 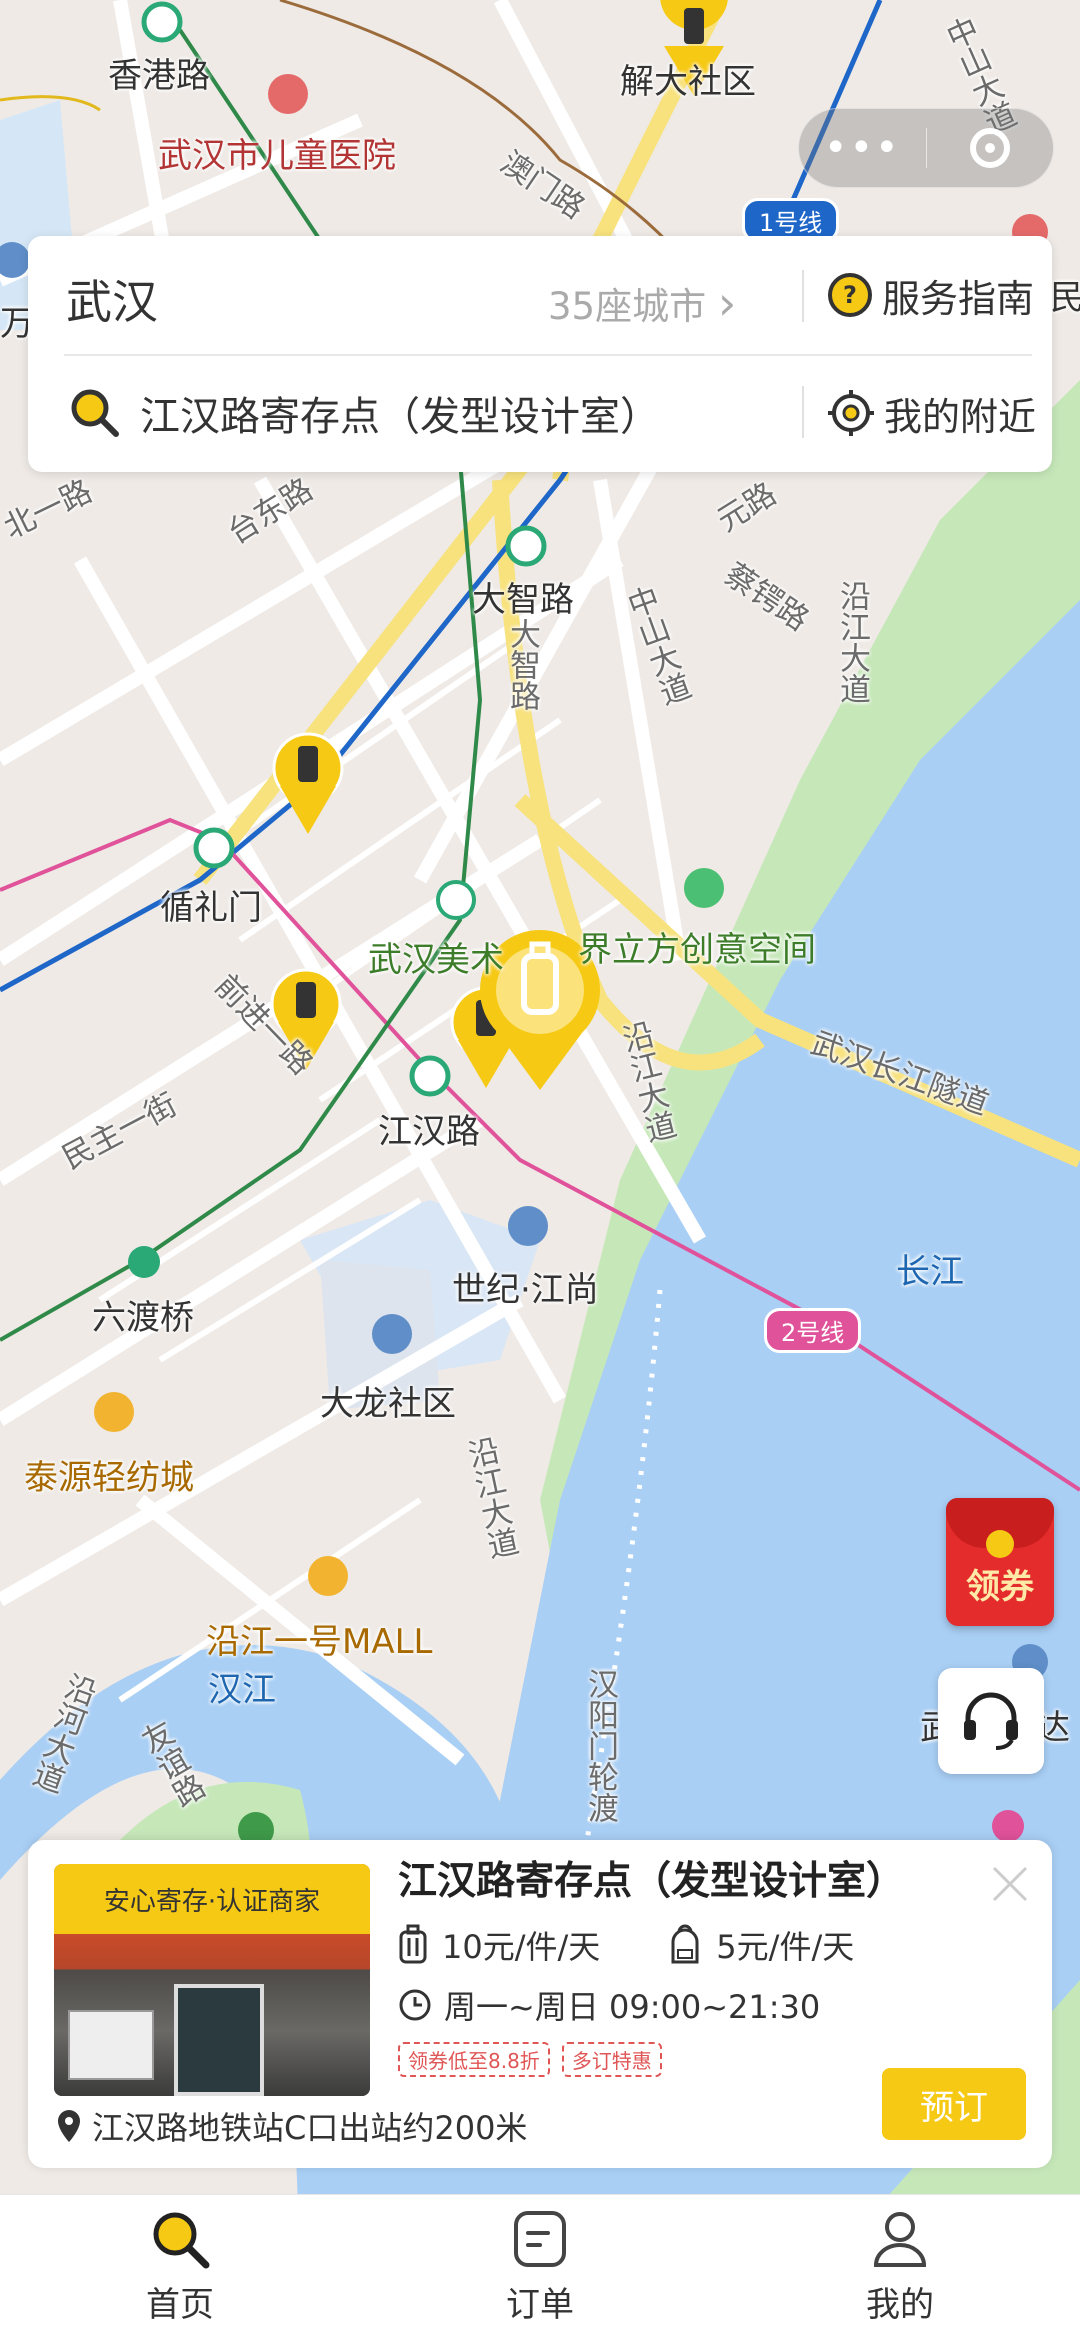 I want to click on hours-row: 周一~周日 09:00~21:30, so click(x=609, y=2005).